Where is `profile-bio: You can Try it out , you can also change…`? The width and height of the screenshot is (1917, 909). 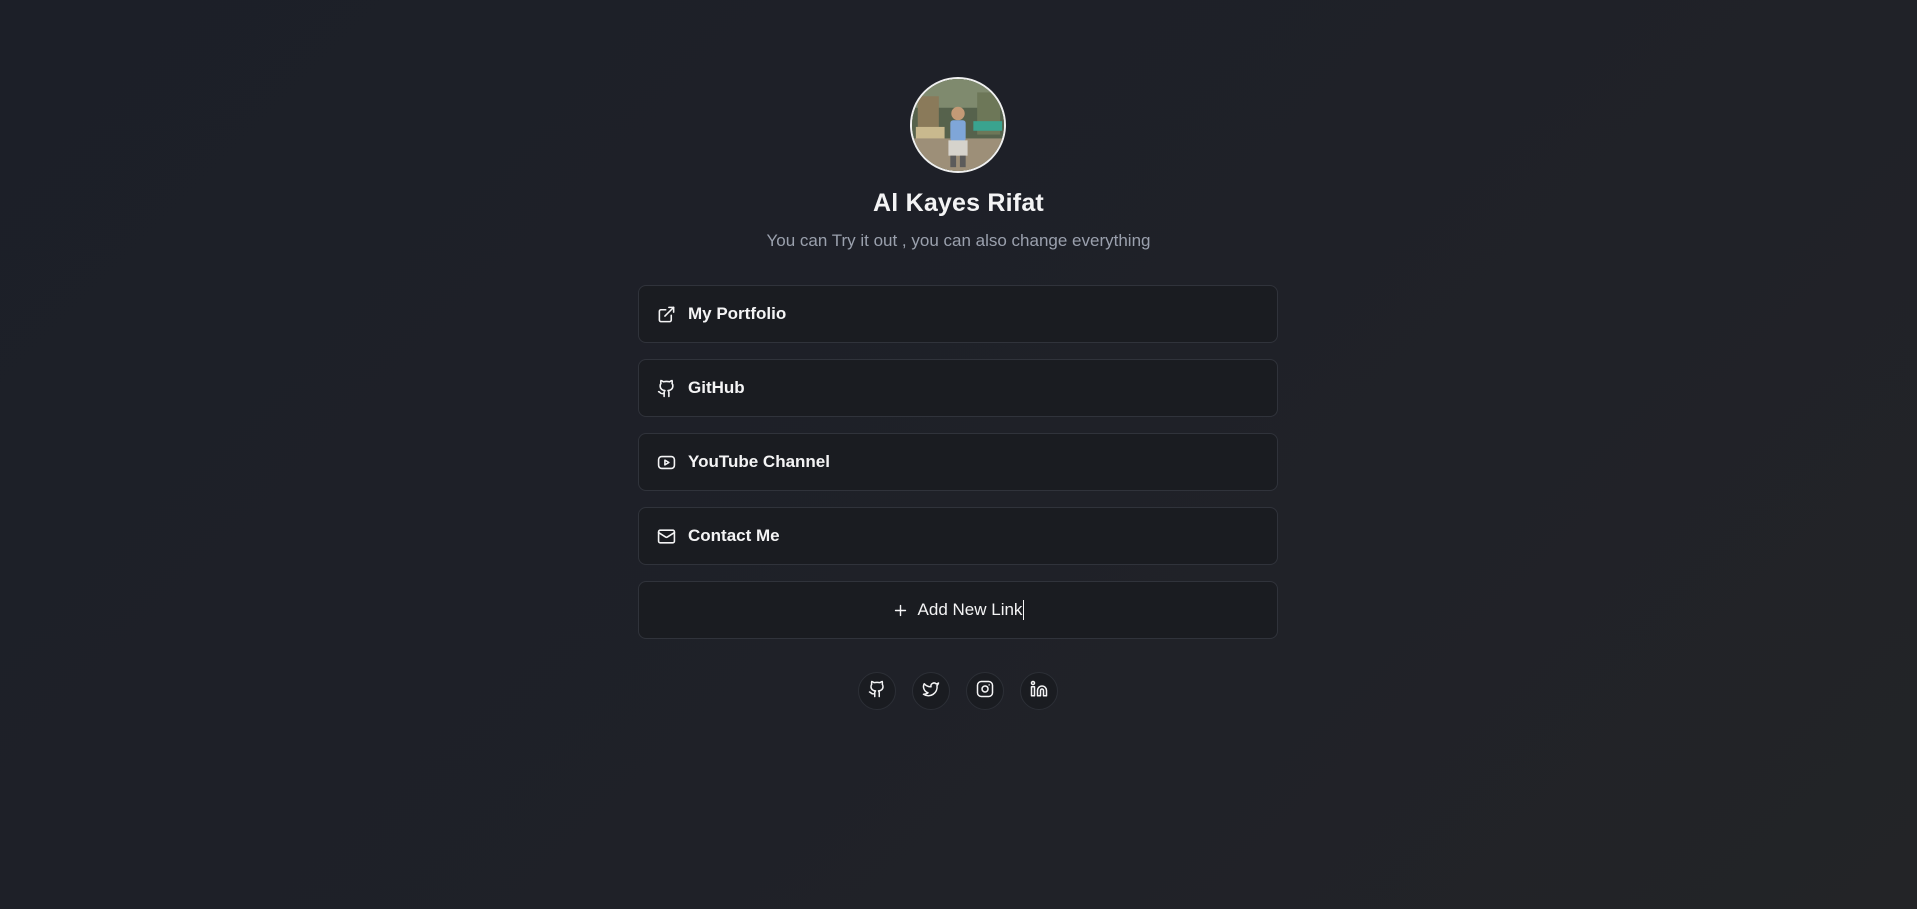 profile-bio: You can Try it out , you can also change… is located at coordinates (958, 240).